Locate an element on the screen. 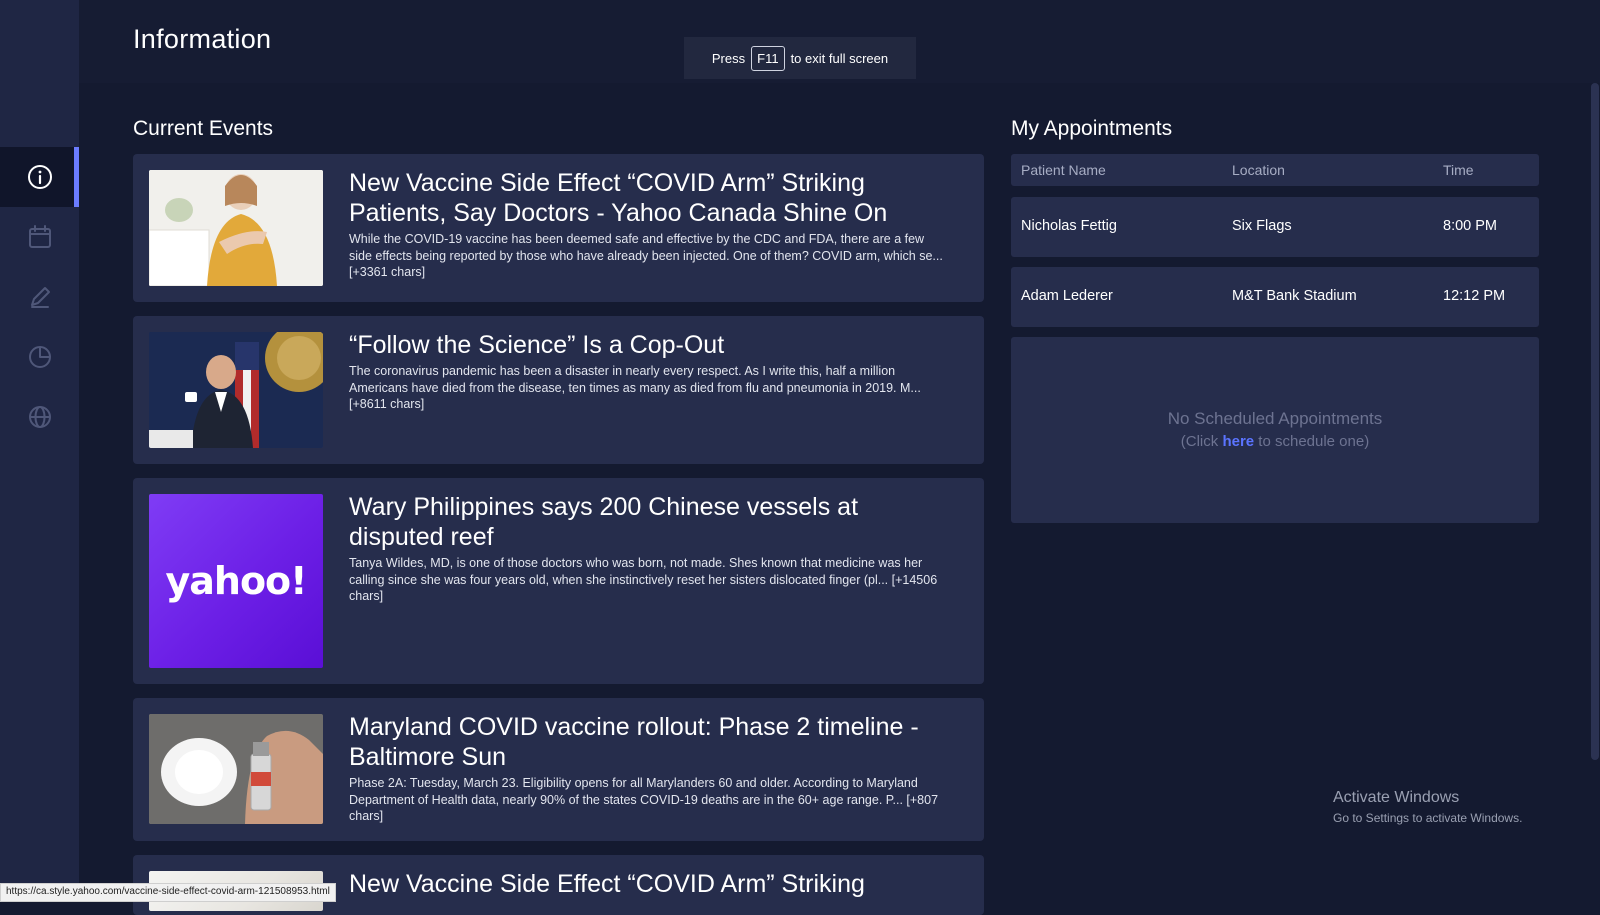 The height and width of the screenshot is (915, 1600). info-icon is located at coordinates (39, 177).